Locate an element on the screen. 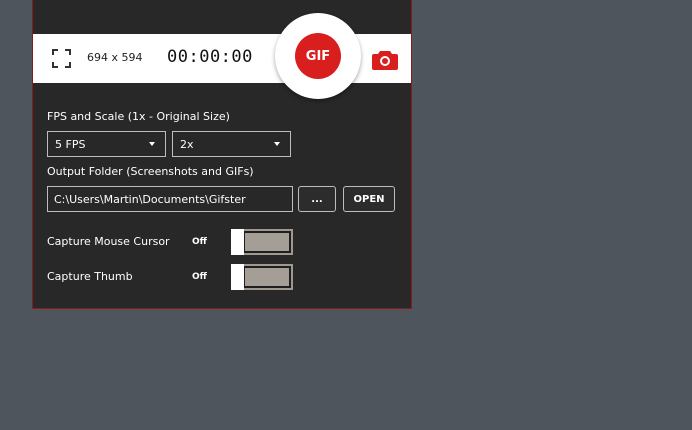 The width and height of the screenshot is (692, 430). capture-mouse-cursor-state: Off is located at coordinates (199, 242).